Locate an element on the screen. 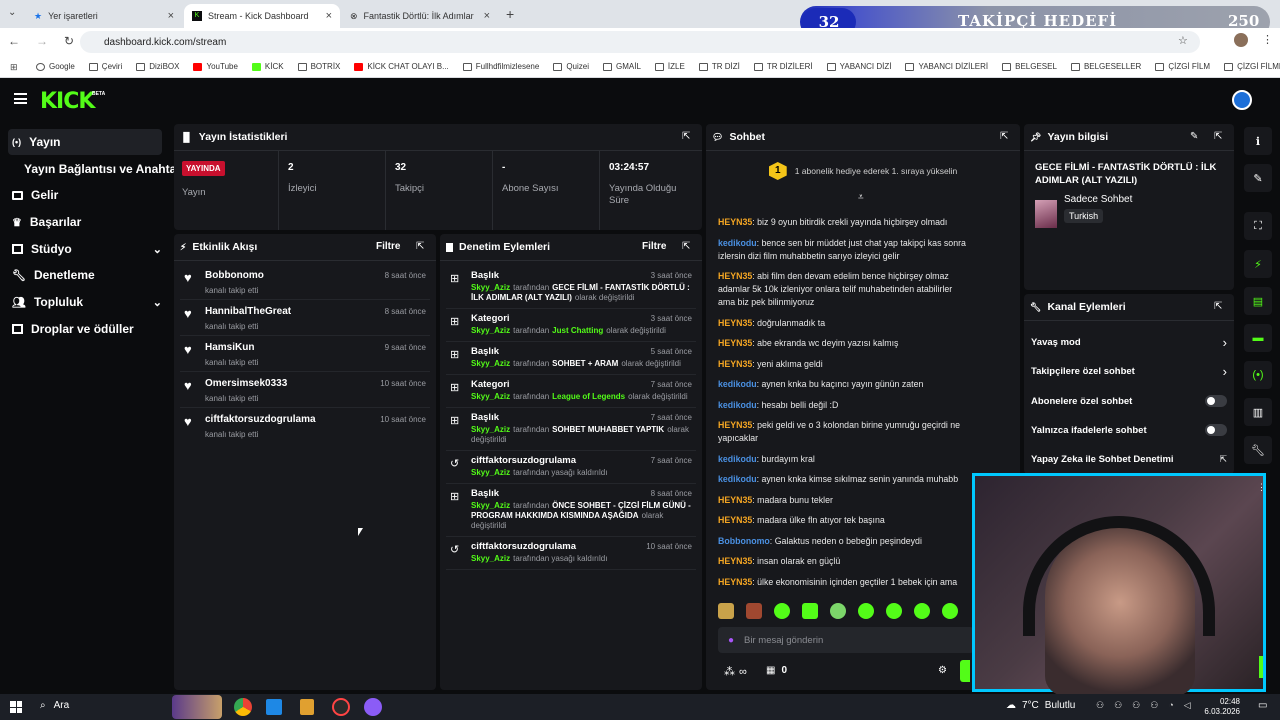 Image resolution: width=1280 pixels, height=720 pixels. emotes-only-toggle is located at coordinates (1216, 430).